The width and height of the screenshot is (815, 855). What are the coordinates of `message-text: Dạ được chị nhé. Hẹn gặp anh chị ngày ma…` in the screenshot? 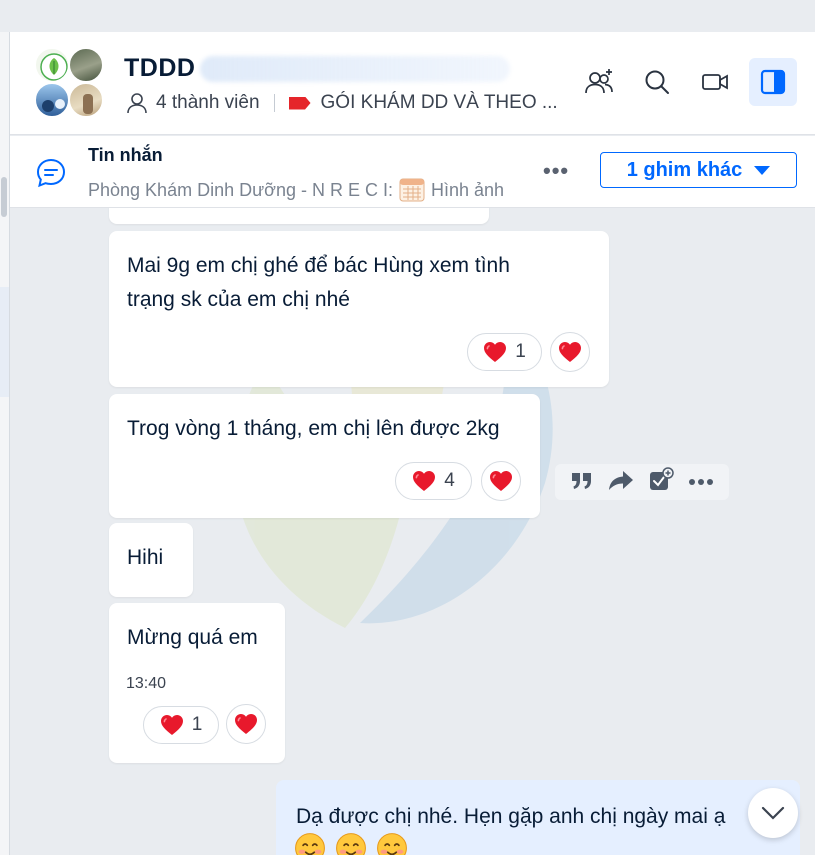 It's located at (511, 816).